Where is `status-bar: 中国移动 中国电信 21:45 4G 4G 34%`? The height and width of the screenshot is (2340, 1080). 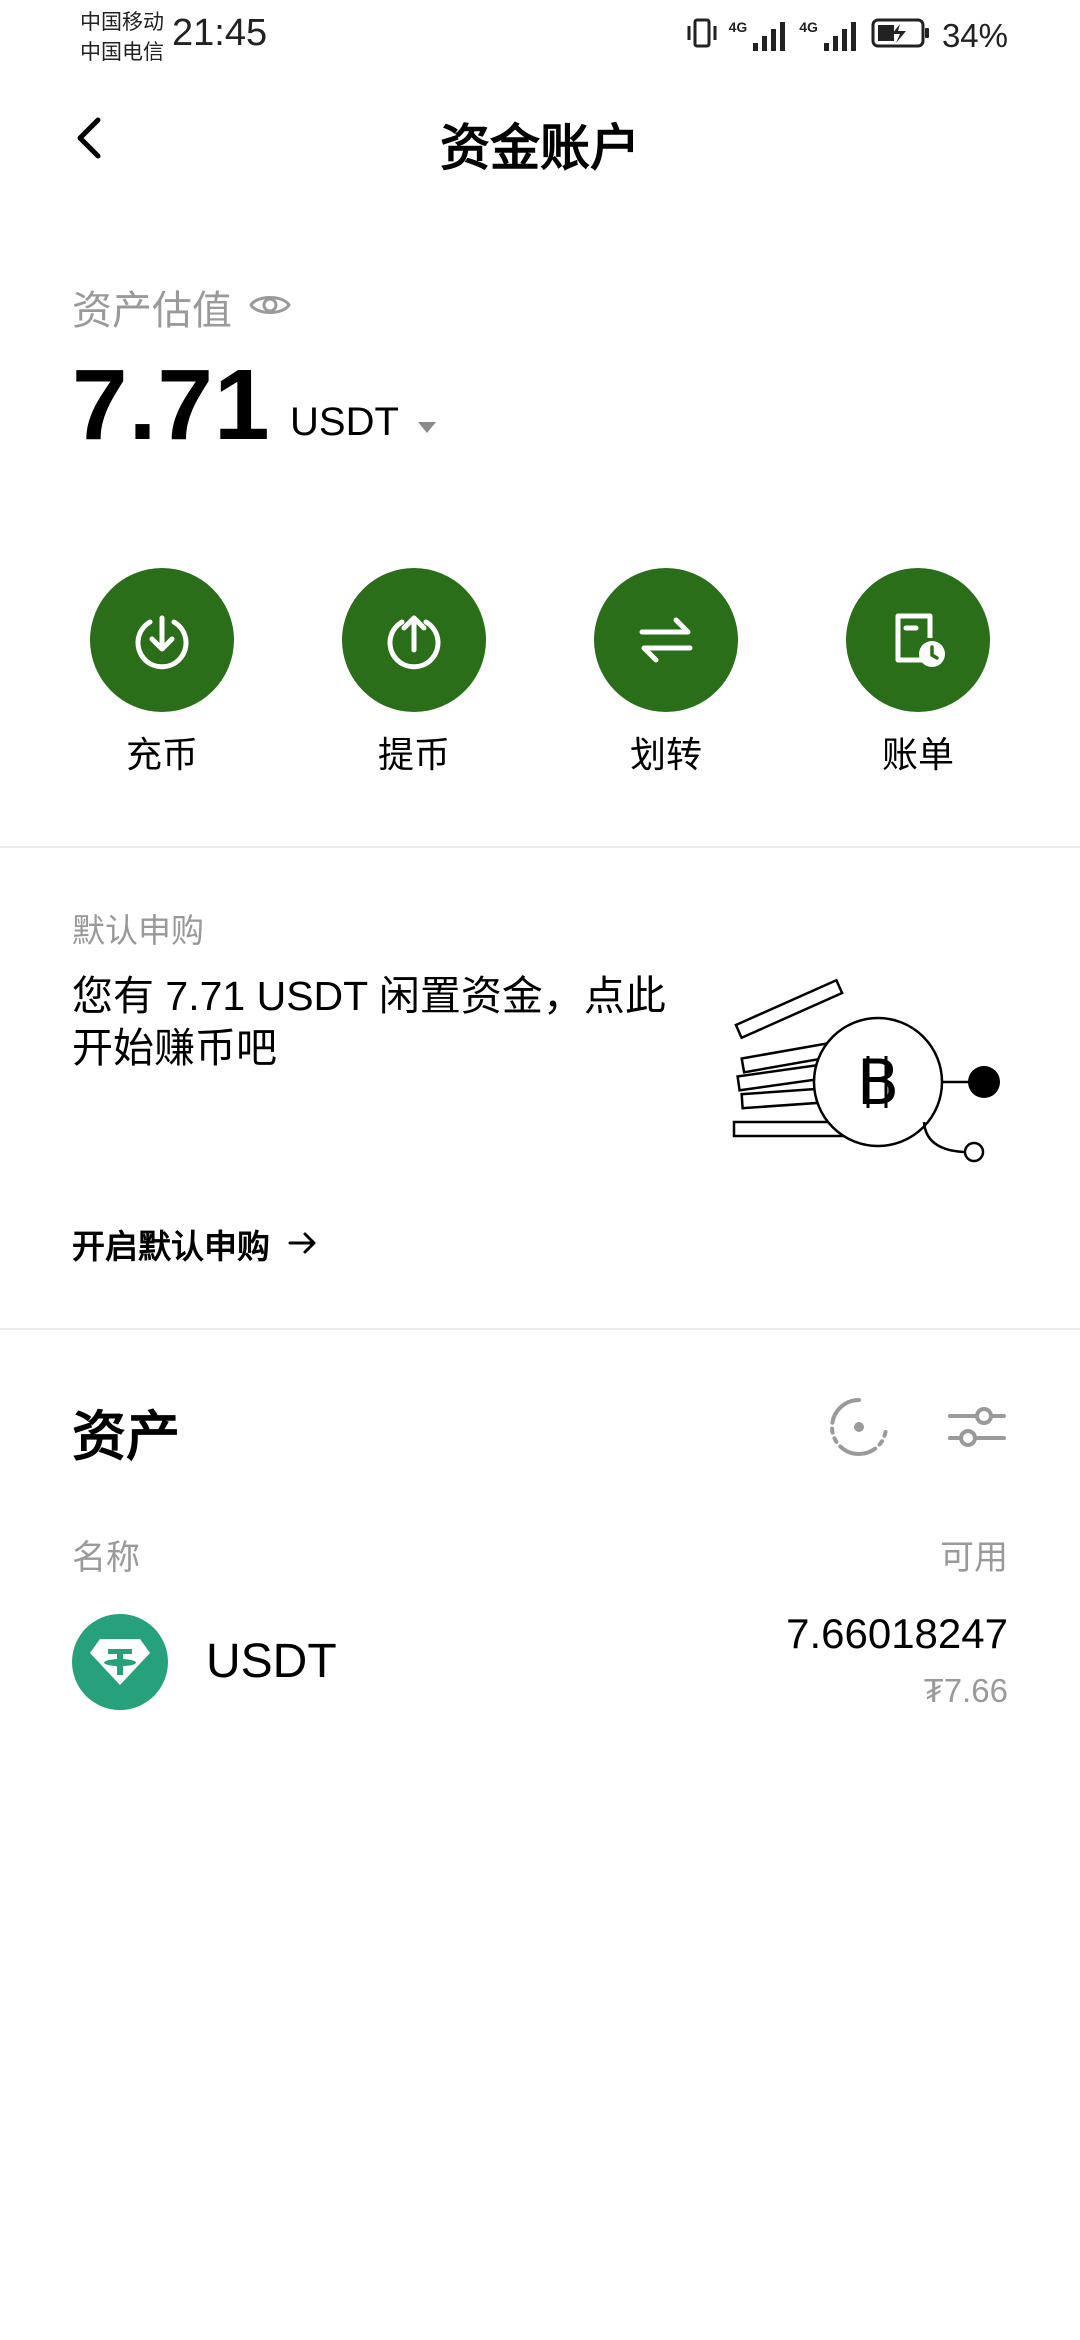 status-bar: 中国移动 中国电信 21:45 4G 4G 34% is located at coordinates (540, 36).